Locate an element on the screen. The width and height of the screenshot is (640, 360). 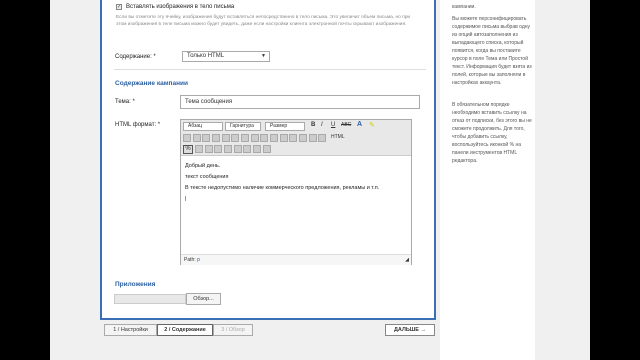
unlink-icon is located at coordinates (293, 138).